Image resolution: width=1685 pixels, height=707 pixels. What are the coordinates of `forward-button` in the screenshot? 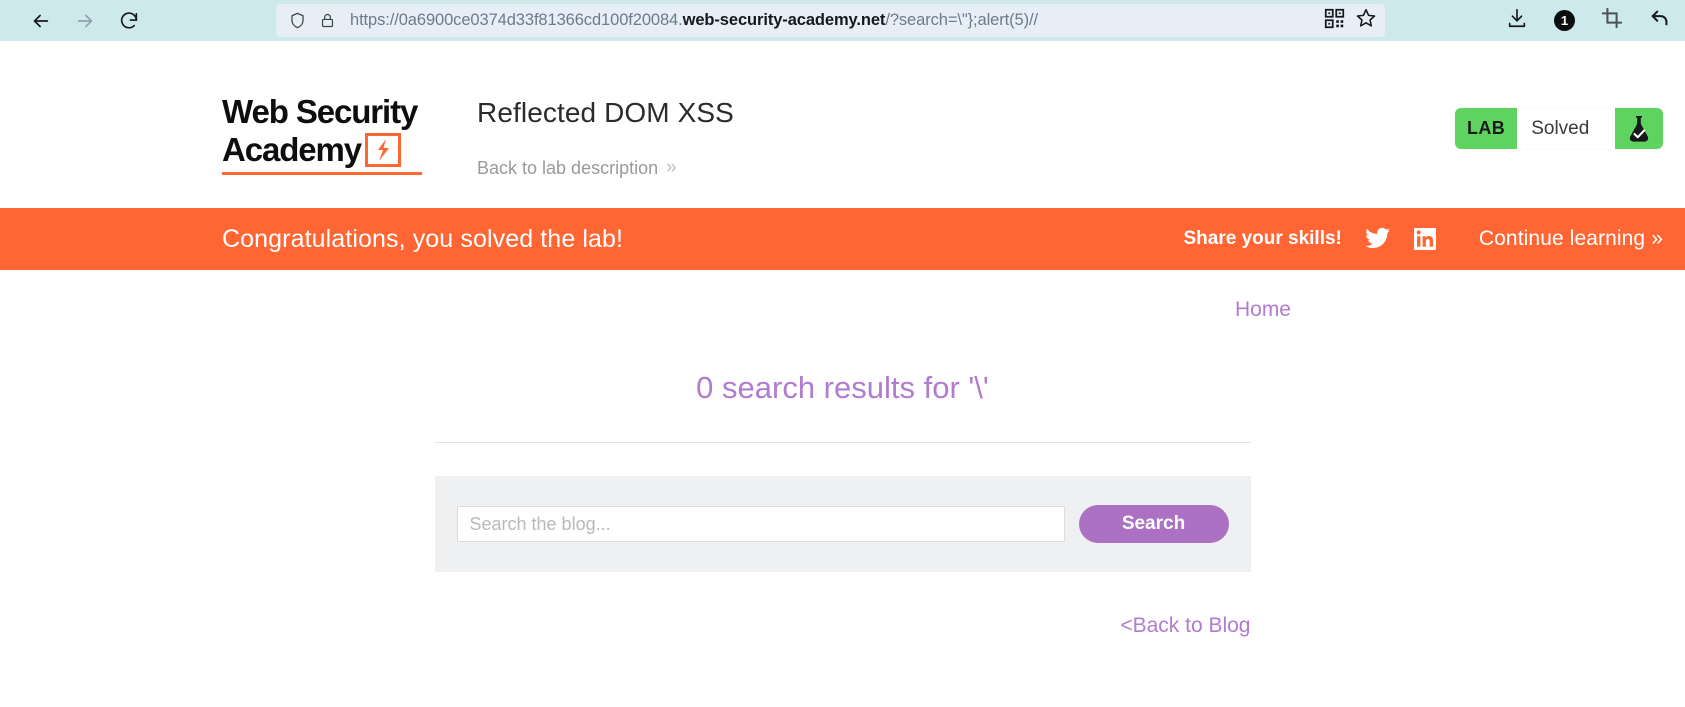 It's located at (85, 21).